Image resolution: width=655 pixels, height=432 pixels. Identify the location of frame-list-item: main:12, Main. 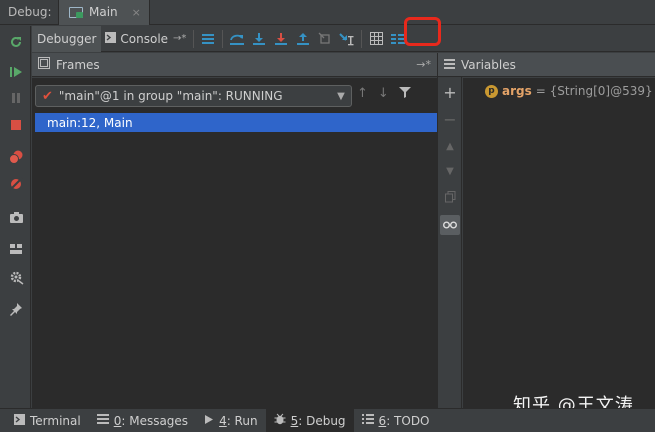
(236, 122).